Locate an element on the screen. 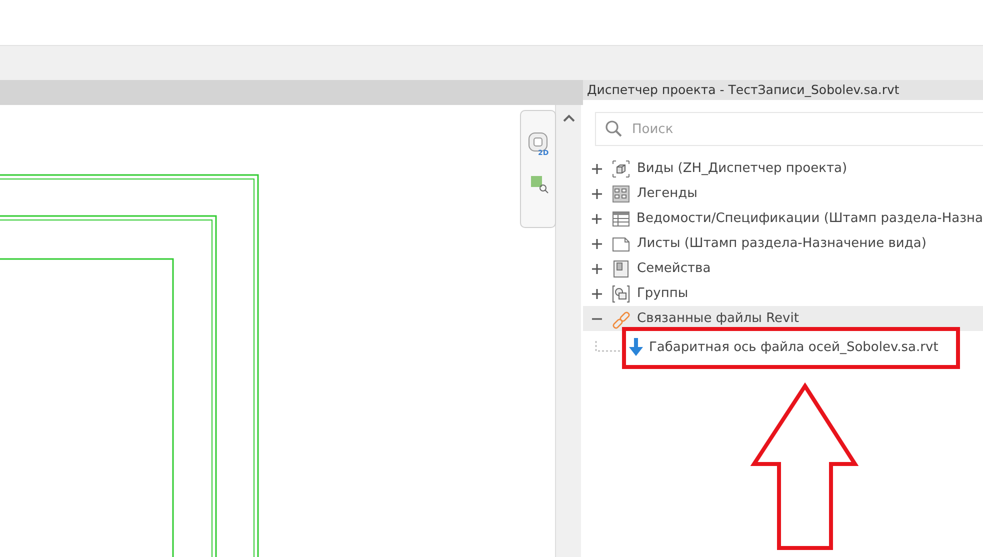  table-icon is located at coordinates (620, 218).